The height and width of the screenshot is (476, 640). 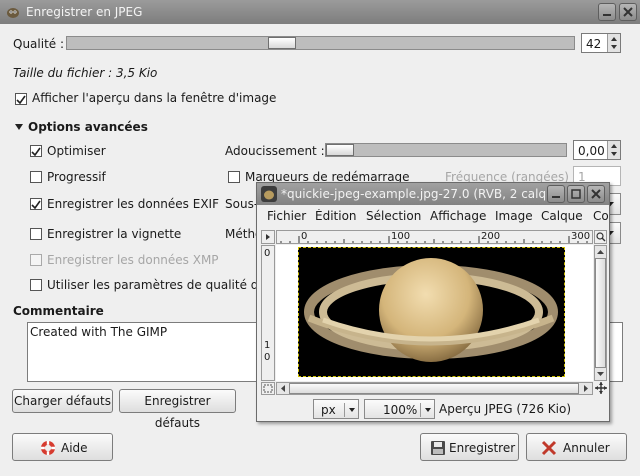 I want to click on file-size-text: Taille du fichier : 3,5 Kio, so click(x=85, y=73).